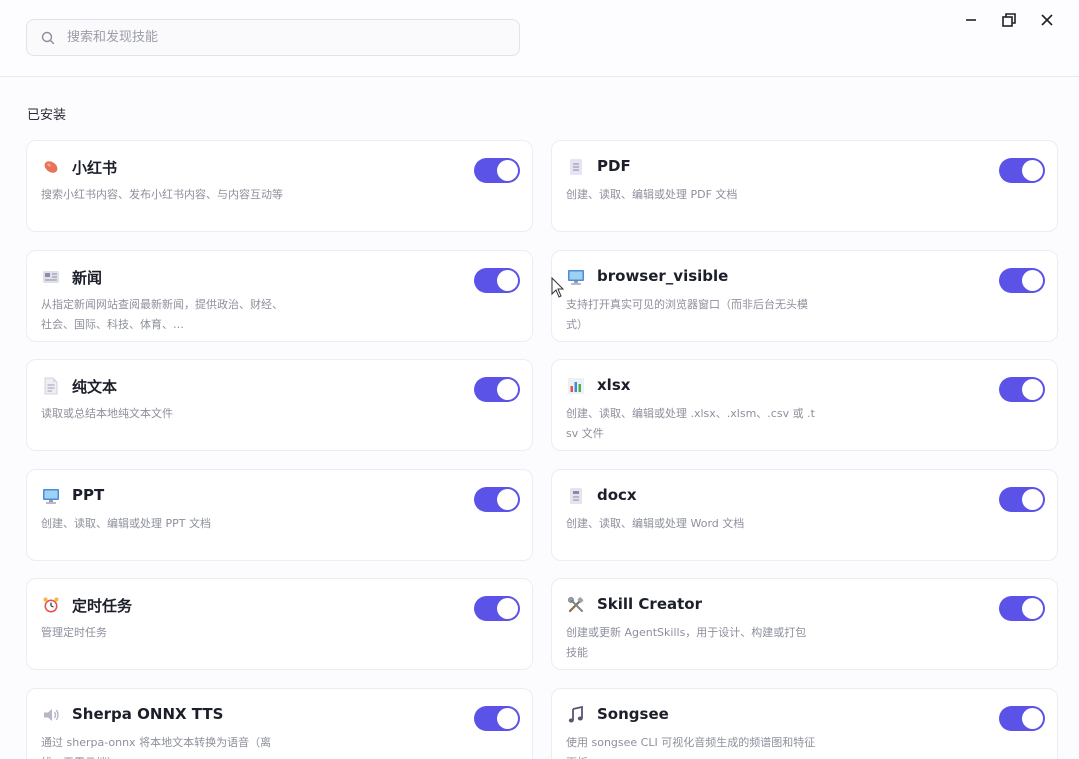 The image size is (1079, 759). I want to click on skill-description: 创建、读取、编辑或处理 PPT 文档, so click(126, 523).